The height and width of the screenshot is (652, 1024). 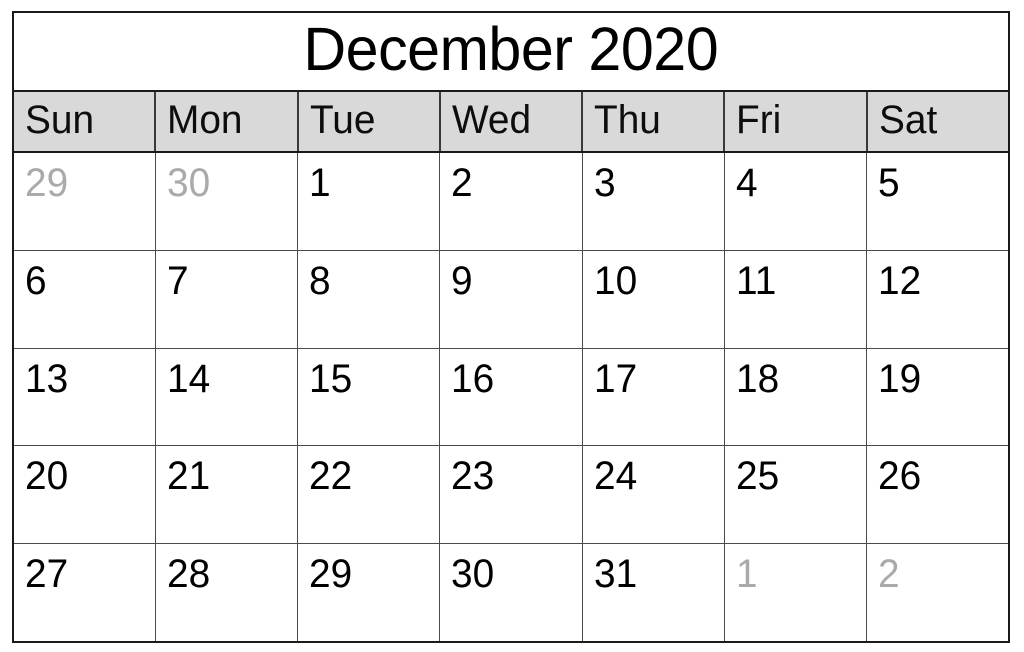 I want to click on calendar-day-cell: 10, so click(x=653, y=299).